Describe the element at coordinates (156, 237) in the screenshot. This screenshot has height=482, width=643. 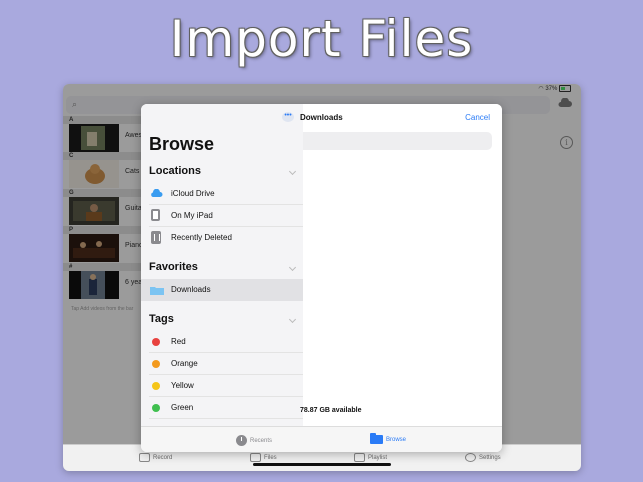
I see `trash-icon` at that location.